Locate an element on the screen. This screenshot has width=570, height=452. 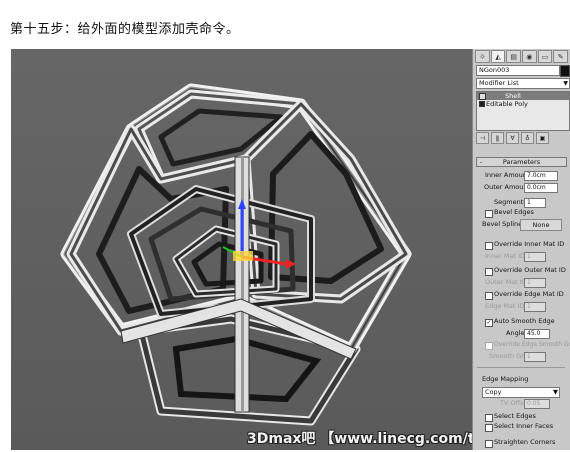
command-panel-tabs: ☼ ◭ ▤ ◉ ▭ ✎ is located at coordinates (522, 56).